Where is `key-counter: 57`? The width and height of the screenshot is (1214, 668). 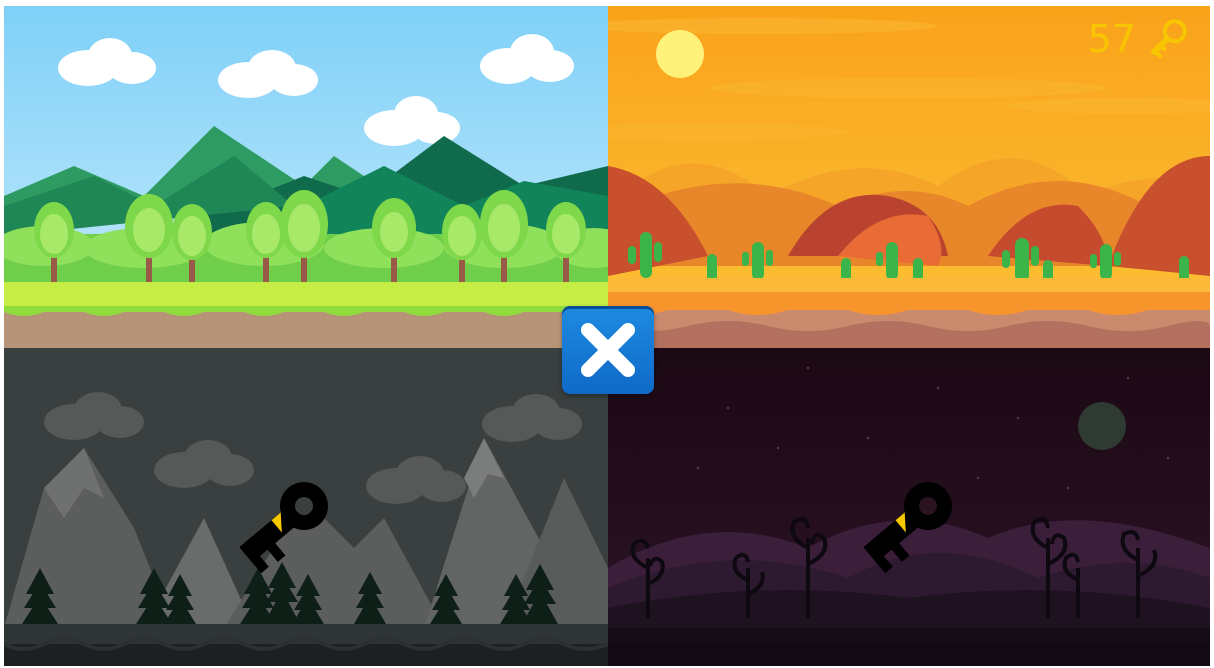
key-counter: 57 is located at coordinates (1140, 39).